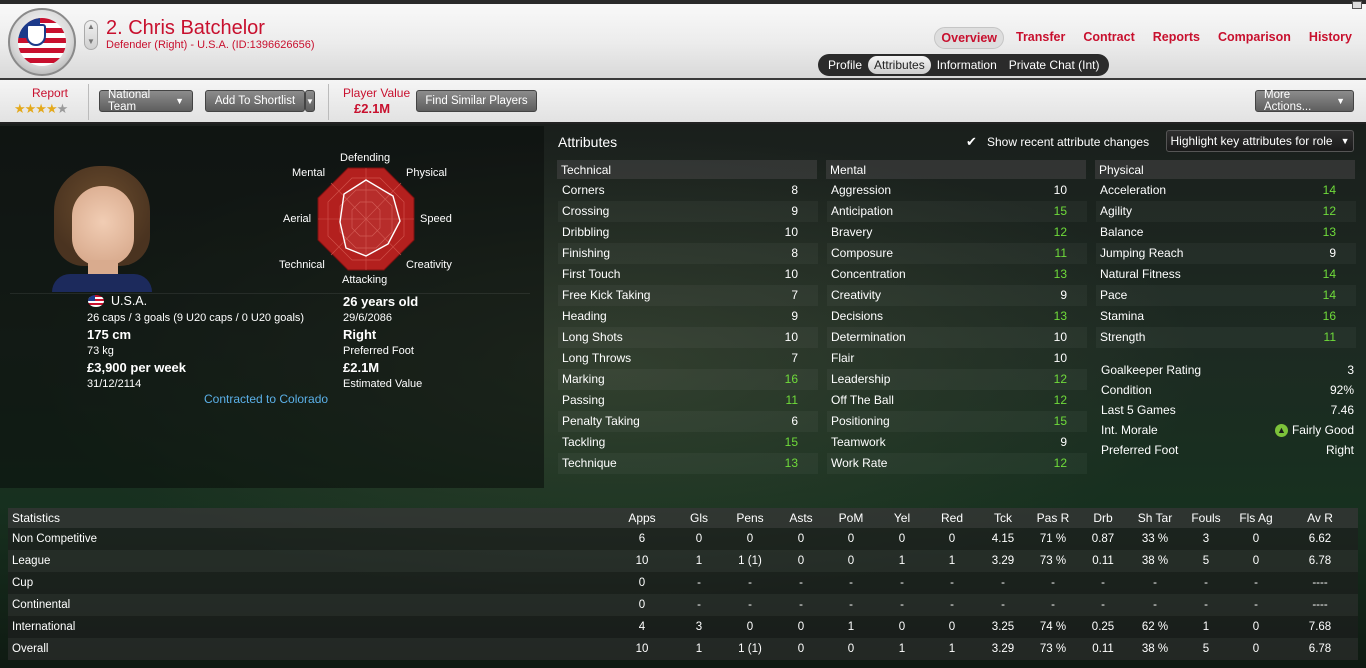 The width and height of the screenshot is (1366, 668). I want to click on find-similar-players-button: Find Similar Players, so click(476, 101).